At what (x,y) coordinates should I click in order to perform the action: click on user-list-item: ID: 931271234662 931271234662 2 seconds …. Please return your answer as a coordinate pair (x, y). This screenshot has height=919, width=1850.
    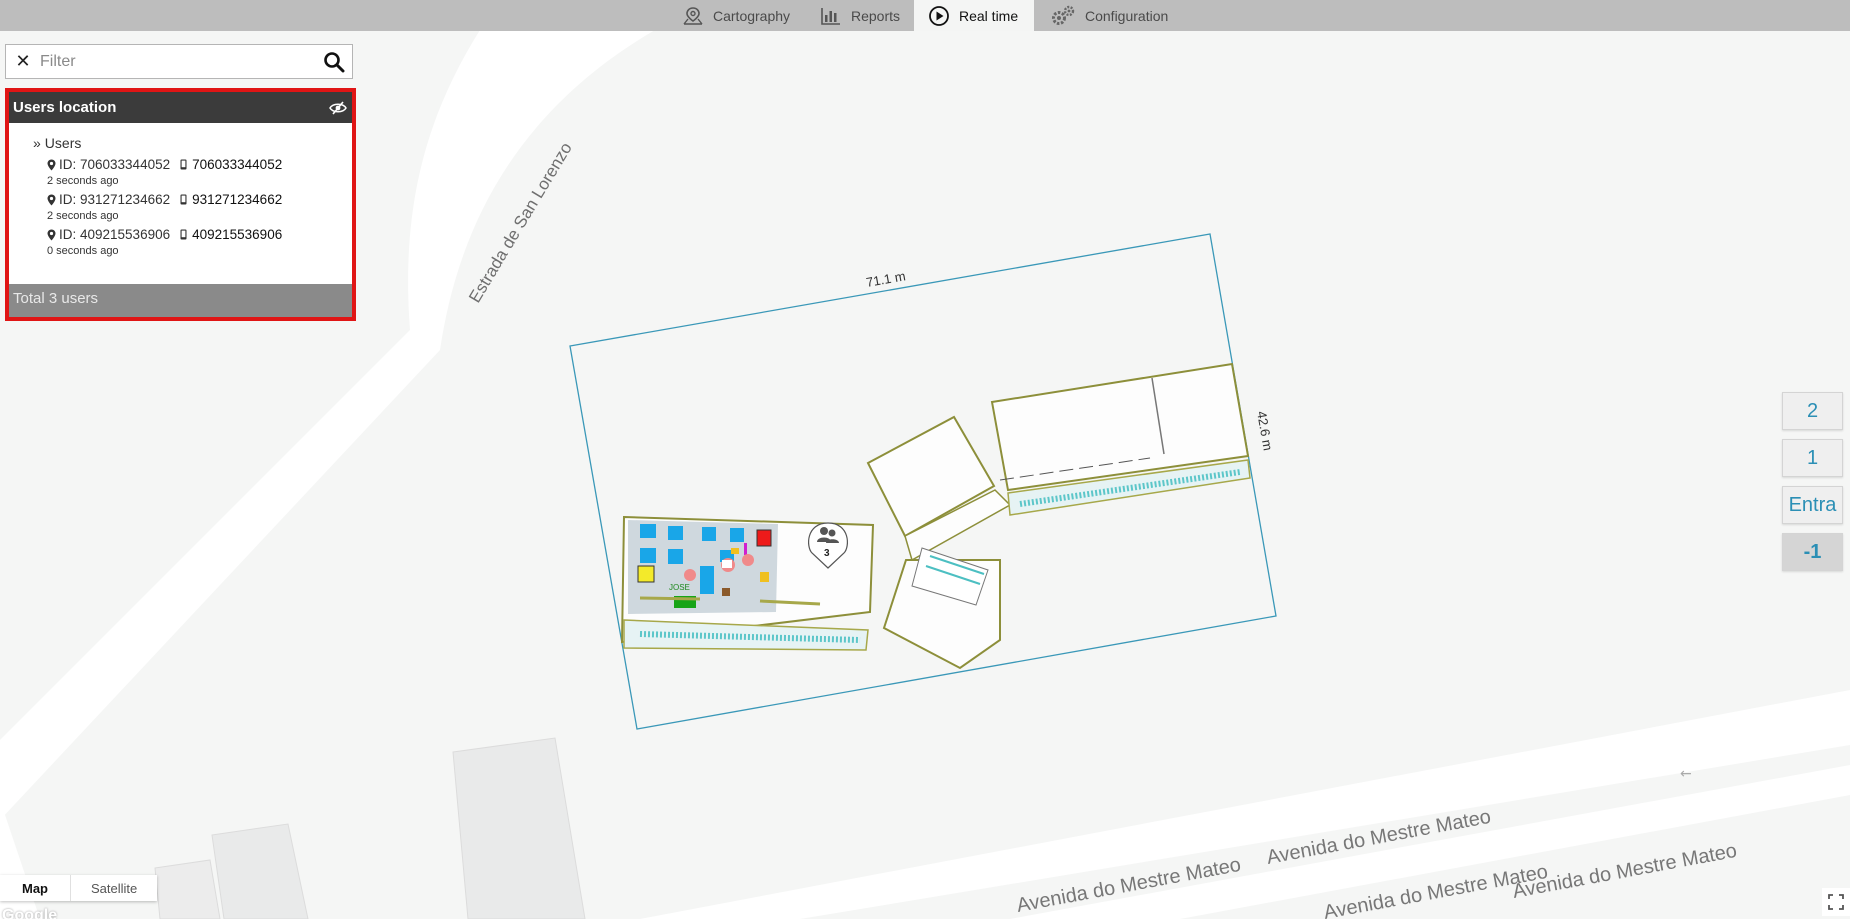
    Looking at the image, I should click on (199, 206).